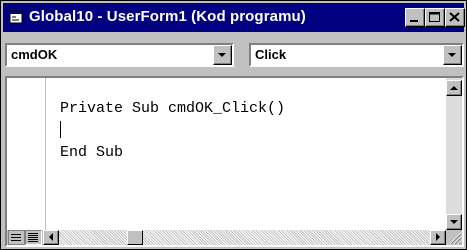  Describe the element at coordinates (135, 237) in the screenshot. I see `horizontal-scroll-thumb` at that location.